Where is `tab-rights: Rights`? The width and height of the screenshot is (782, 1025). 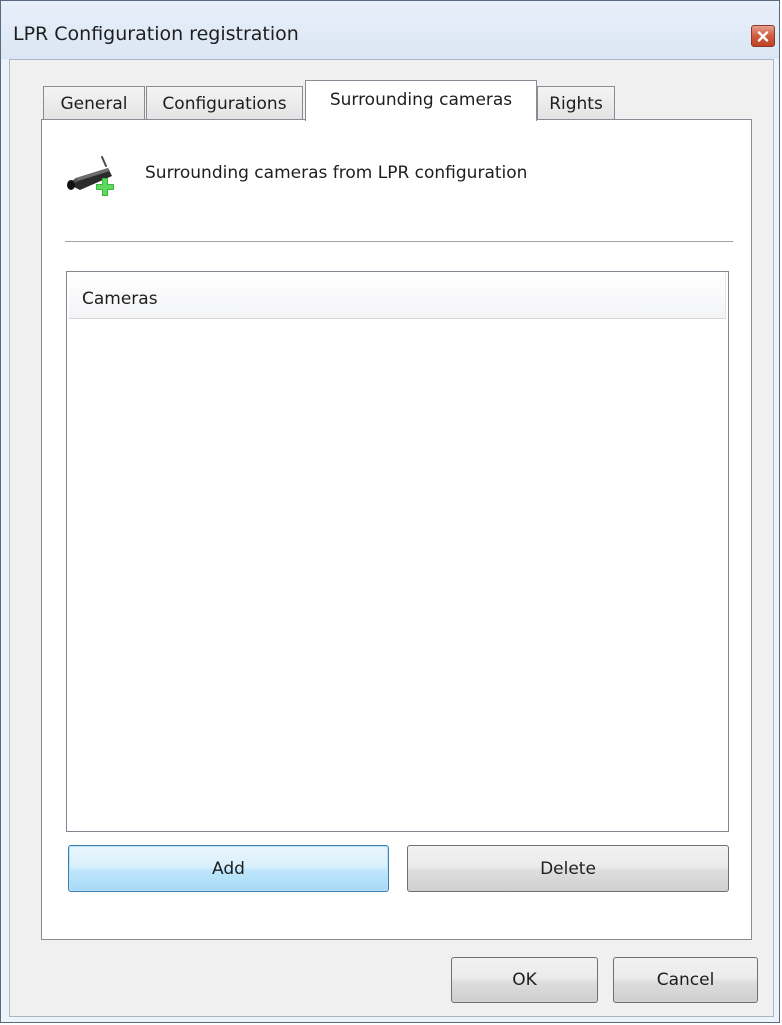
tab-rights: Rights is located at coordinates (576, 103).